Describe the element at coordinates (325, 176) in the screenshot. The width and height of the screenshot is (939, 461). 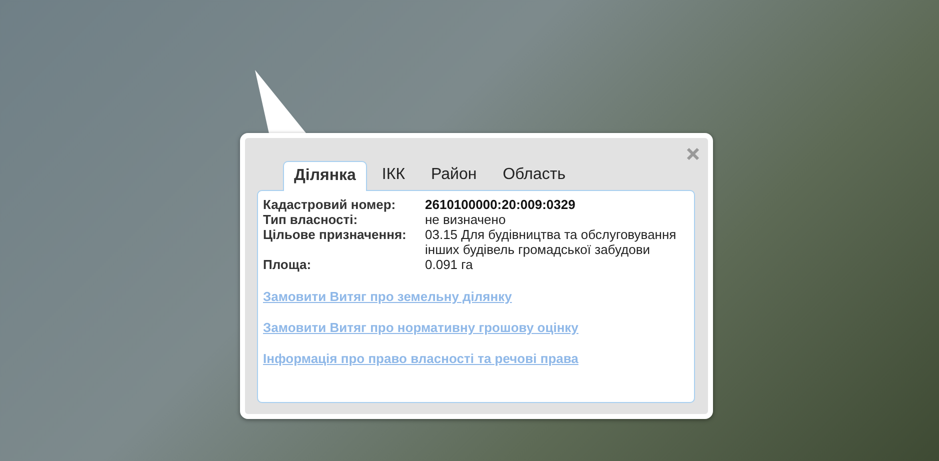
I see `tab: Ділянка` at that location.